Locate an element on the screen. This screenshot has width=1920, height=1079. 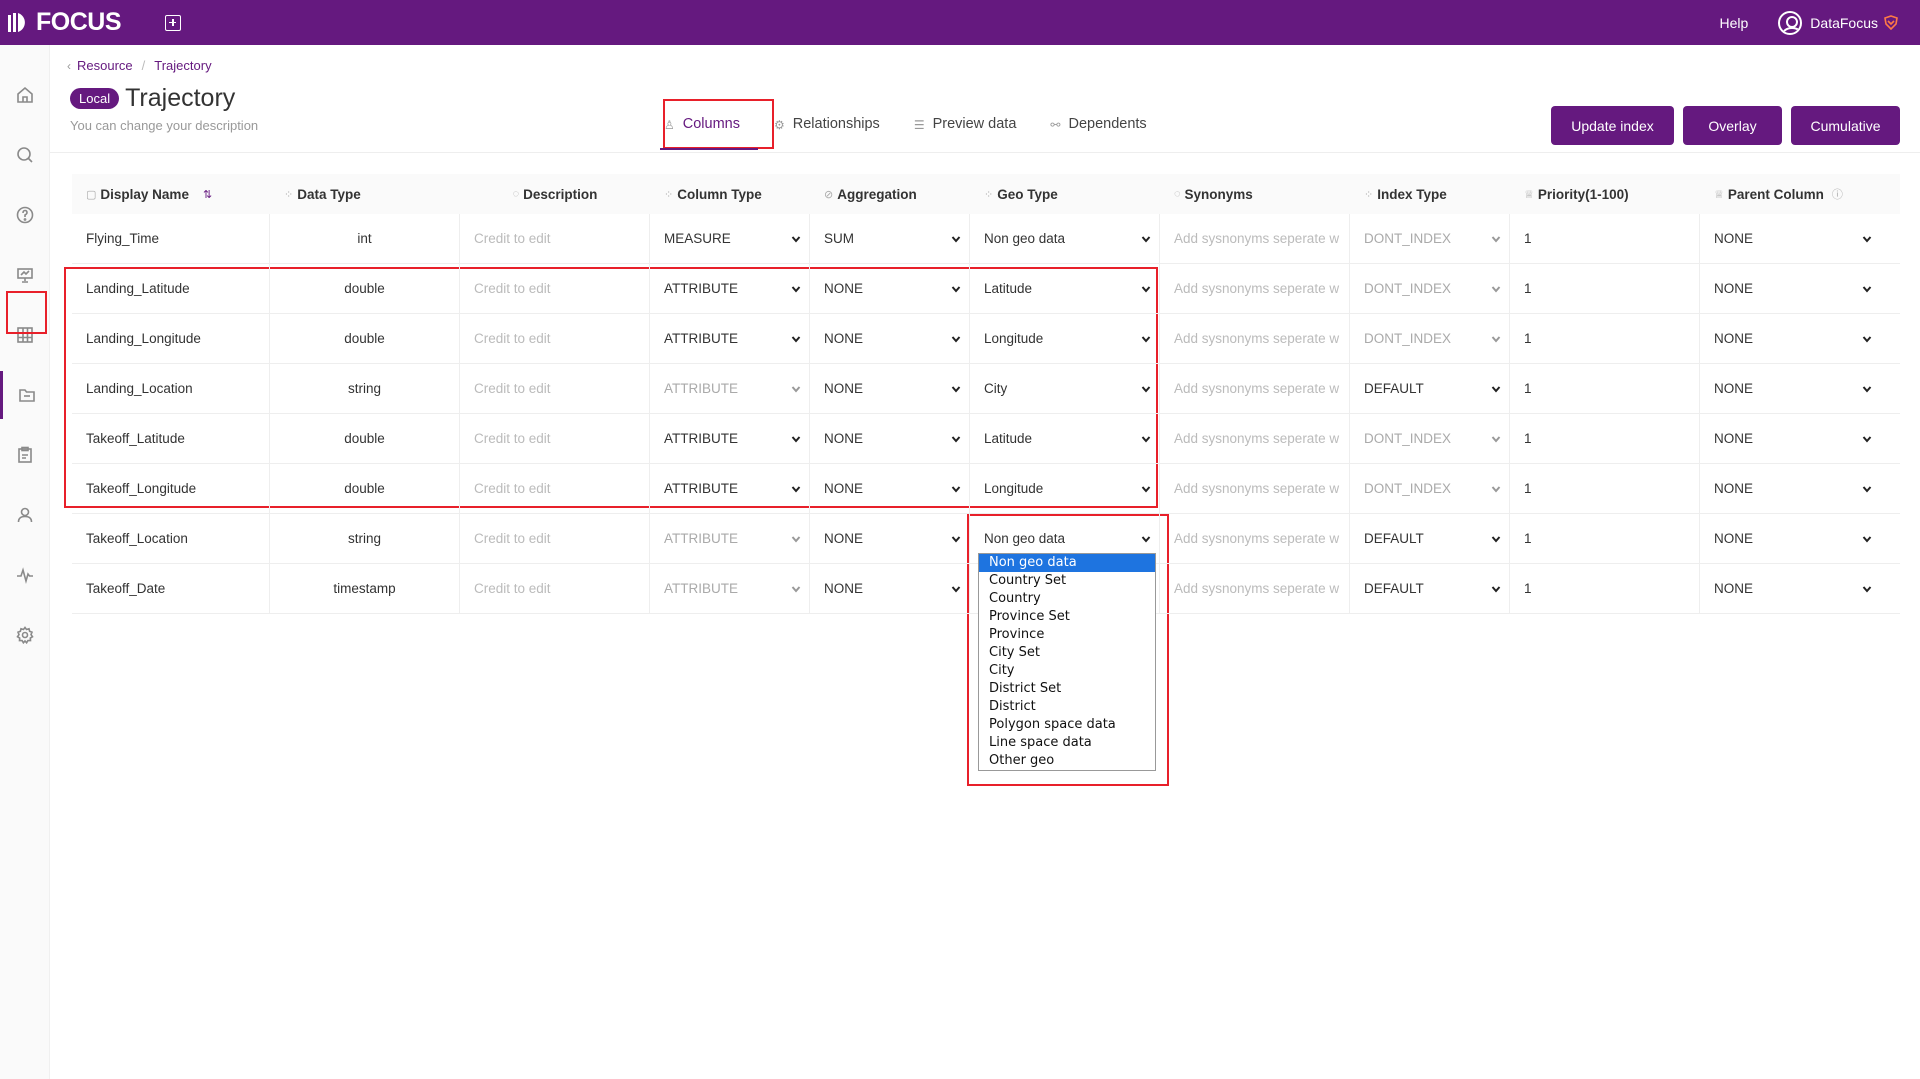
tab-preview-data: ☰ Preview data is located at coordinates (965, 125).